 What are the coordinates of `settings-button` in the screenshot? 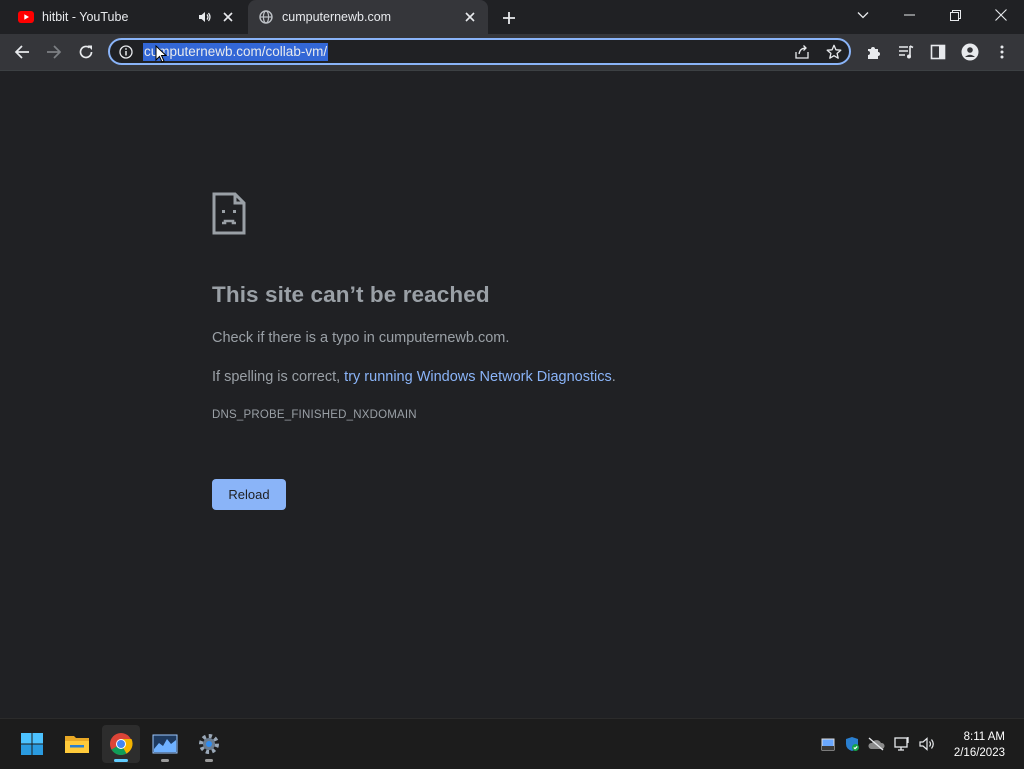 It's located at (209, 744).